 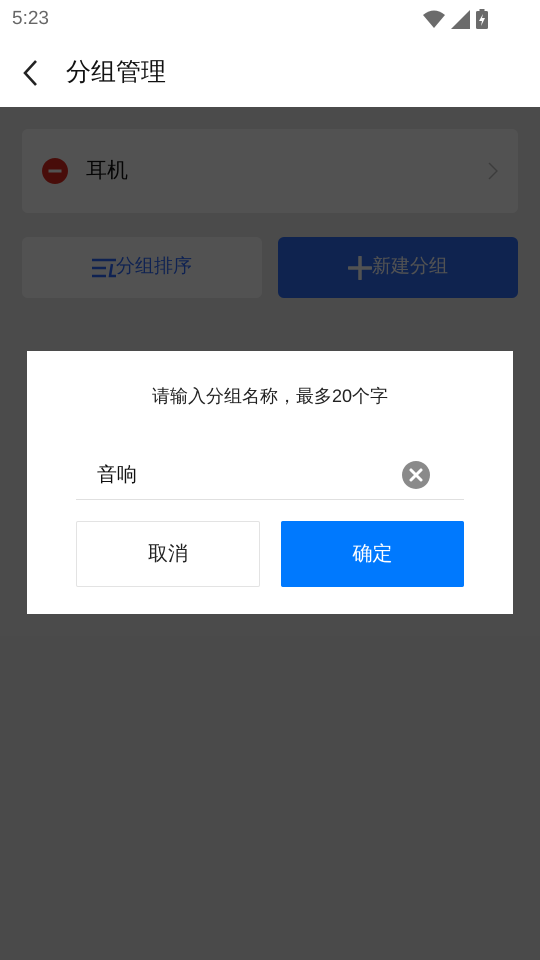 I want to click on clear-icon, so click(x=416, y=474).